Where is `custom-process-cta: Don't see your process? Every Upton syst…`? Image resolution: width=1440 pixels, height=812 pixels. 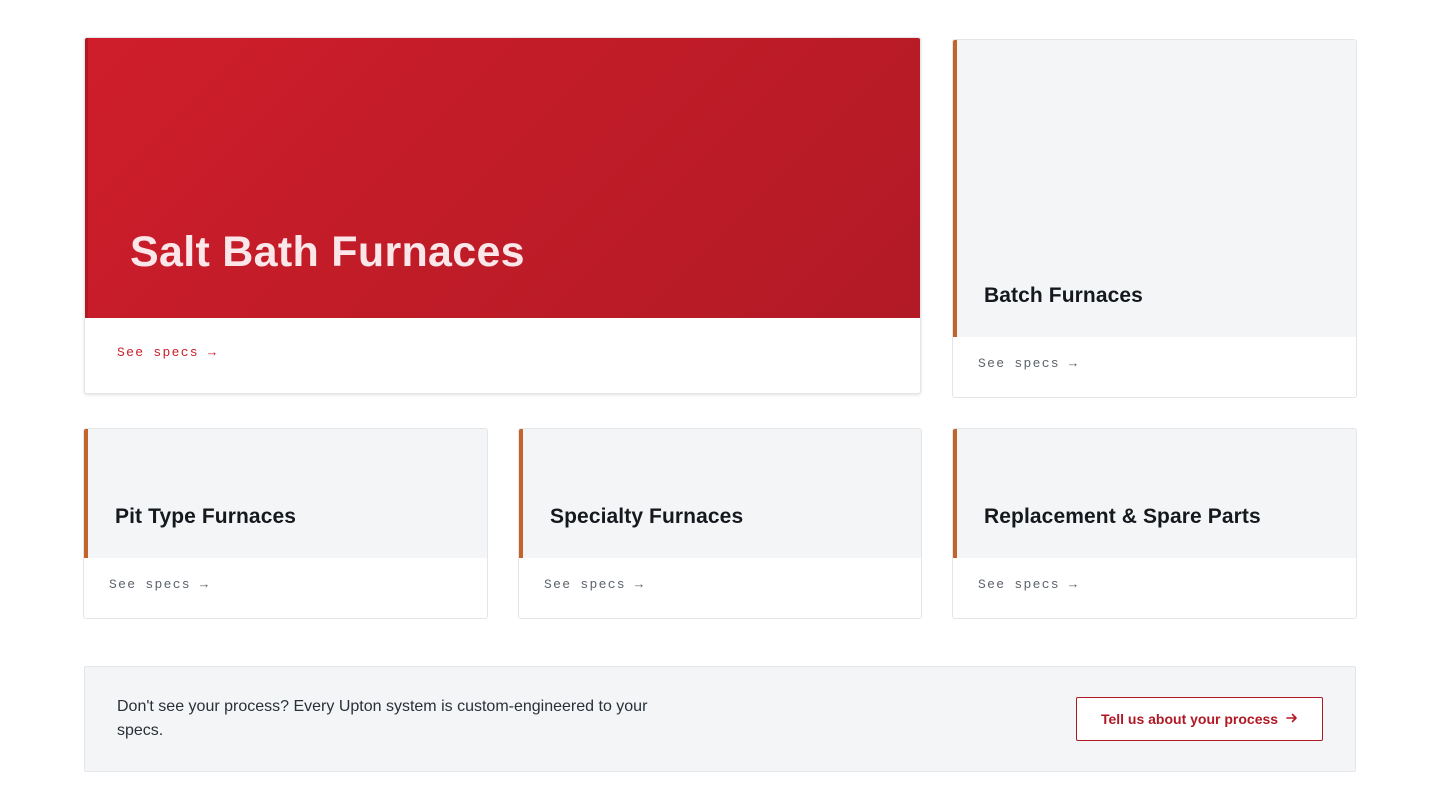
custom-process-cta: Don't see your process? Every Upton syst… is located at coordinates (720, 719).